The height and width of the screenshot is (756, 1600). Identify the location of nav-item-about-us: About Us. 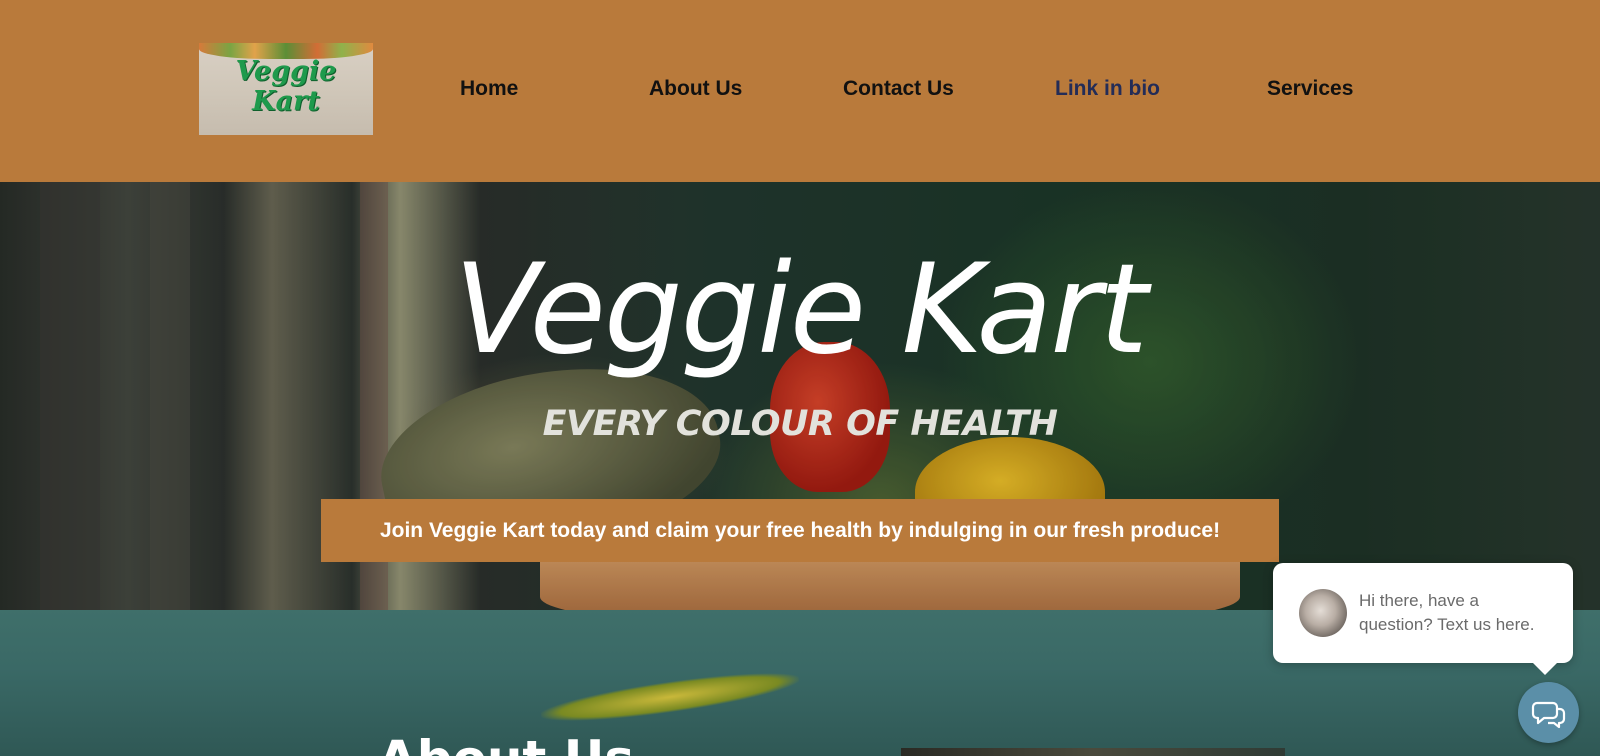
(695, 89).